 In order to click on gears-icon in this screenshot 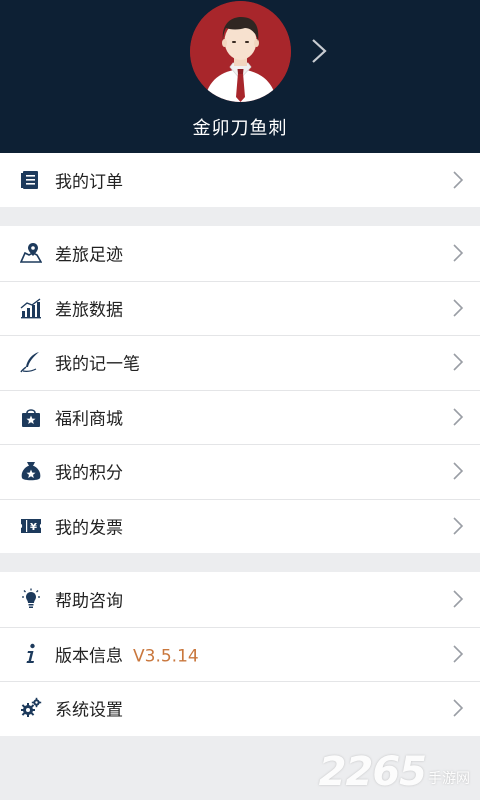, I will do `click(31, 708)`.